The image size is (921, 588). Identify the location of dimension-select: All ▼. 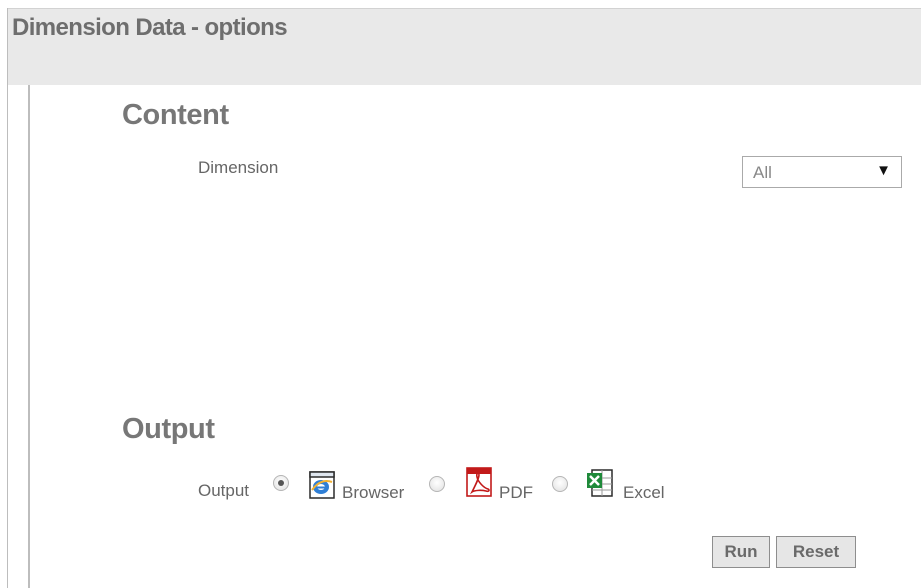
(822, 172).